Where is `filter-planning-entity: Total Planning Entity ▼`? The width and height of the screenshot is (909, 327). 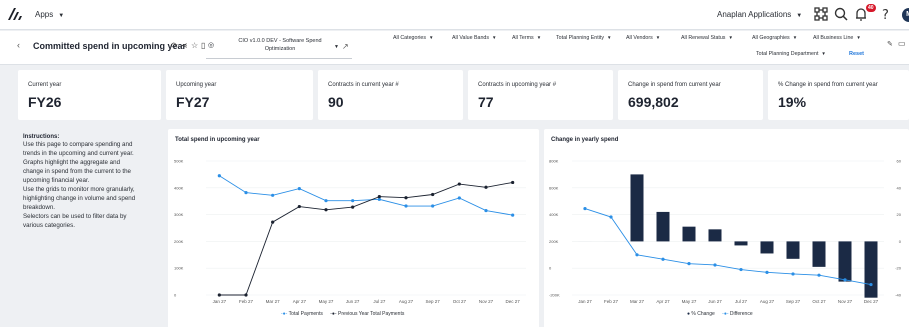 filter-planning-entity: Total Planning Entity ▼ is located at coordinates (583, 38).